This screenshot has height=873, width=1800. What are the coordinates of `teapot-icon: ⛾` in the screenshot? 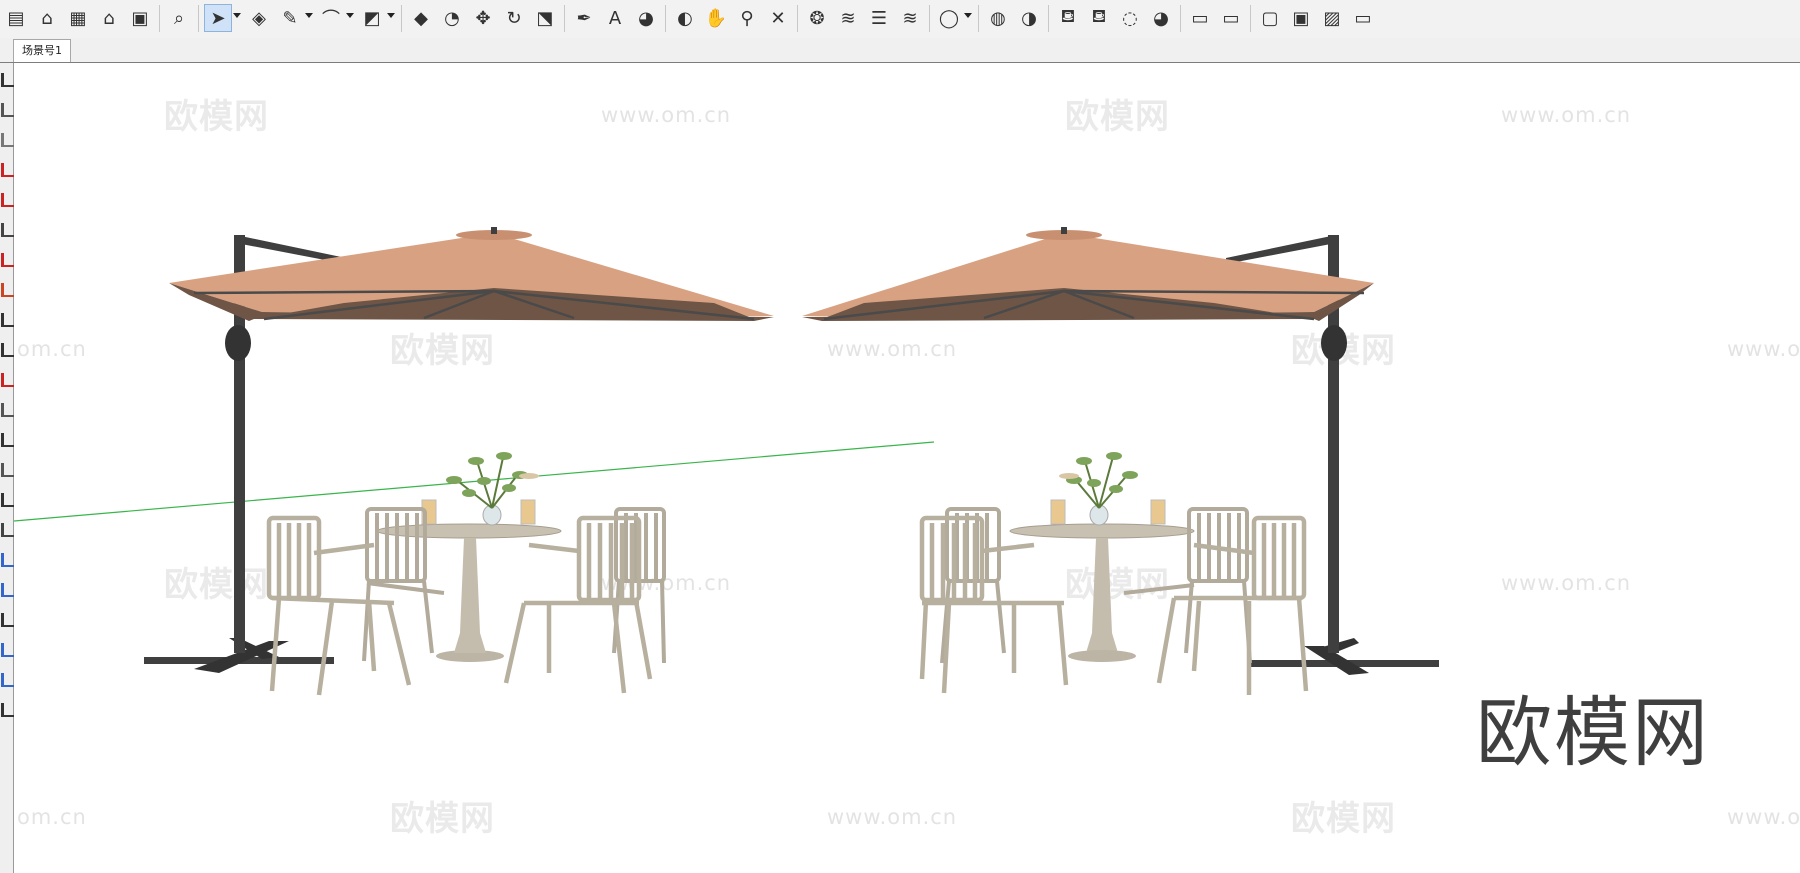 It's located at (1068, 16).